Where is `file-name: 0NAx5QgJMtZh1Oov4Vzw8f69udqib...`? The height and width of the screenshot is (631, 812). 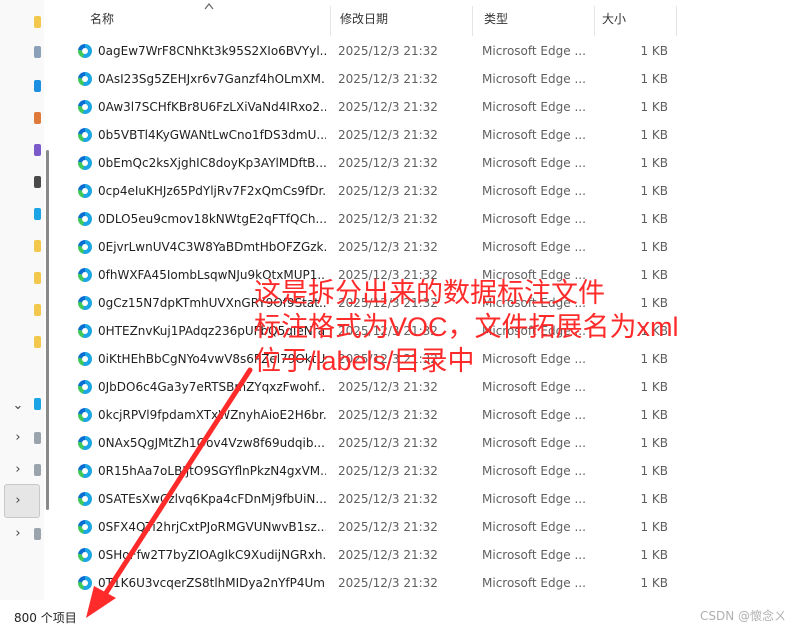
file-name: 0NAx5QgJMtZh1Oov4Vzw8f69udqib... is located at coordinates (211, 443).